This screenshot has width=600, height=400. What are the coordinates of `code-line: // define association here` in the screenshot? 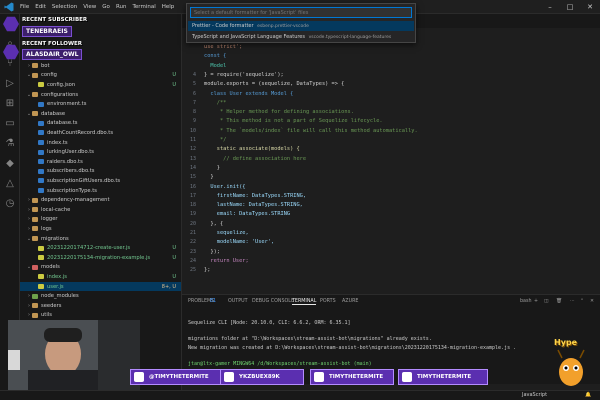 It's located at (255, 158).